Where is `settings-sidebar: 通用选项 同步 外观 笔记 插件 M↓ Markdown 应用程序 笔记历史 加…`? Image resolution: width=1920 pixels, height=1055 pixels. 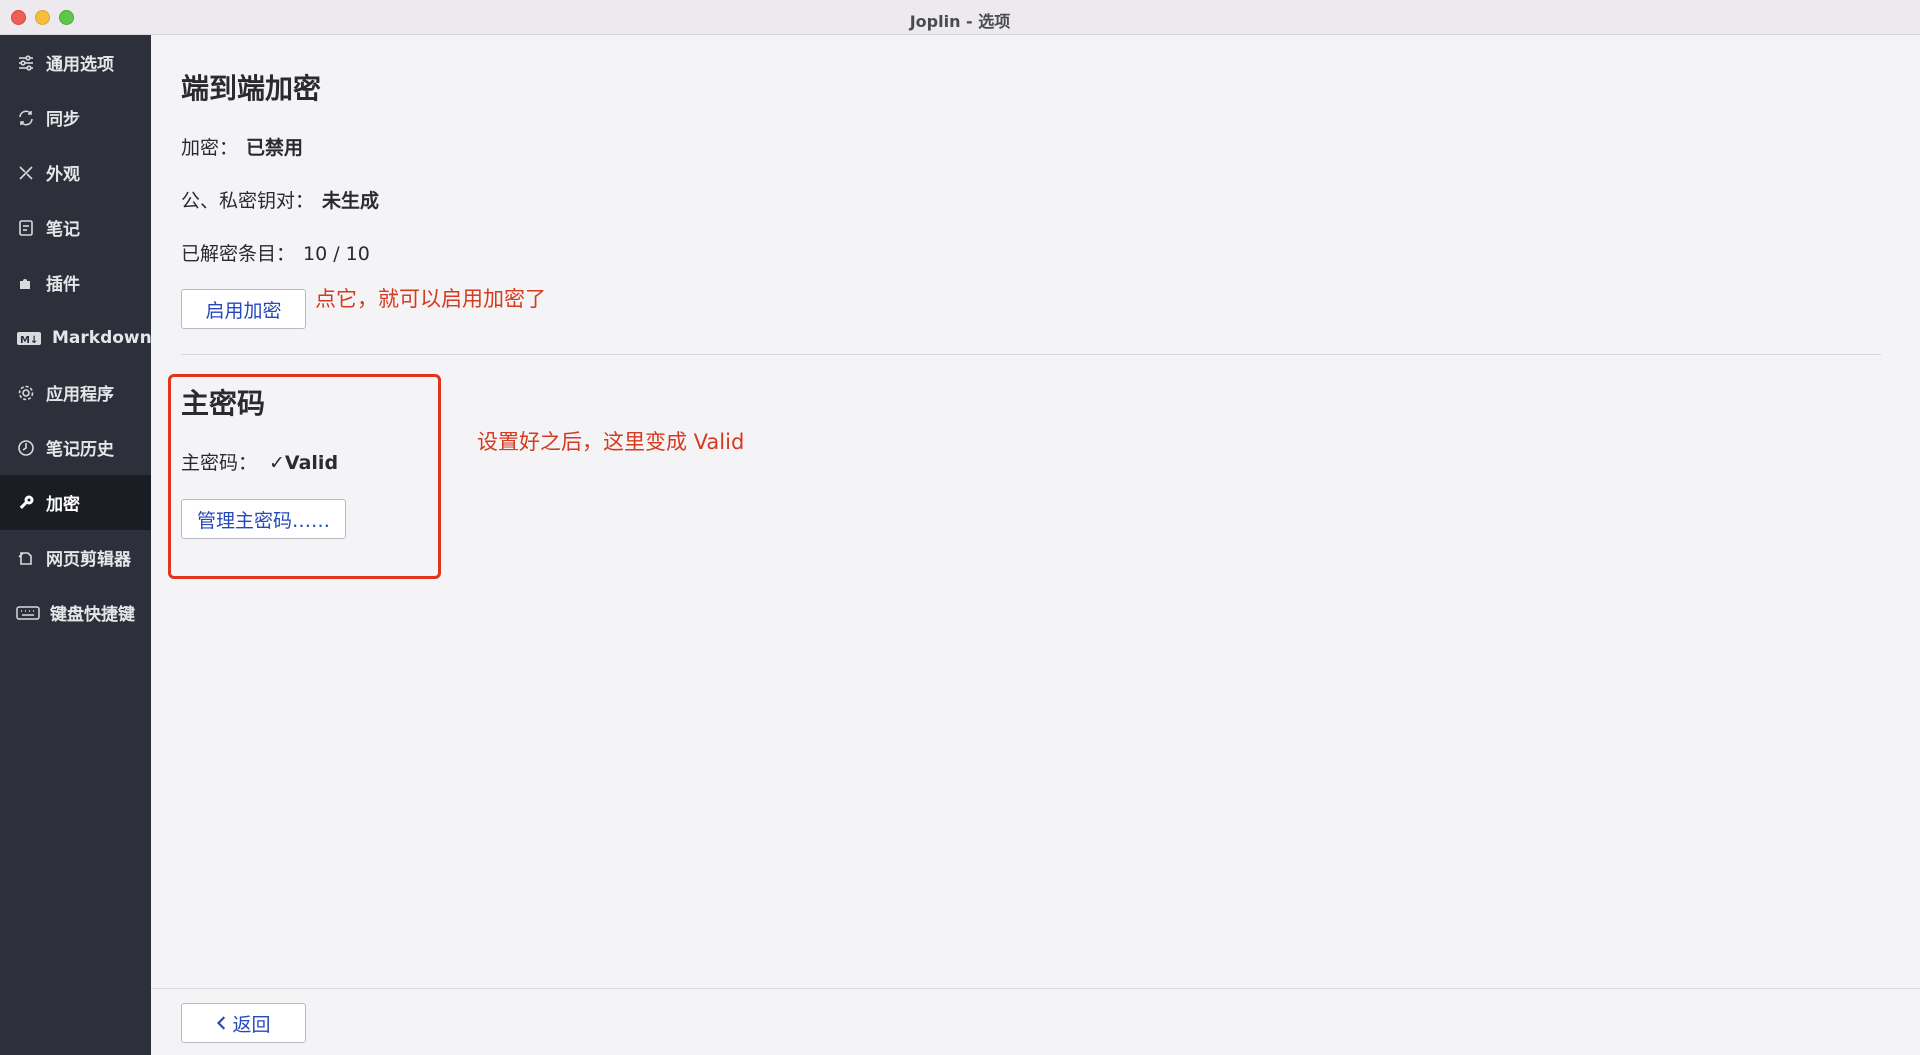 settings-sidebar: 通用选项 同步 外观 笔记 插件 M↓ Markdown 应用程序 笔记历史 加… is located at coordinates (76, 545).